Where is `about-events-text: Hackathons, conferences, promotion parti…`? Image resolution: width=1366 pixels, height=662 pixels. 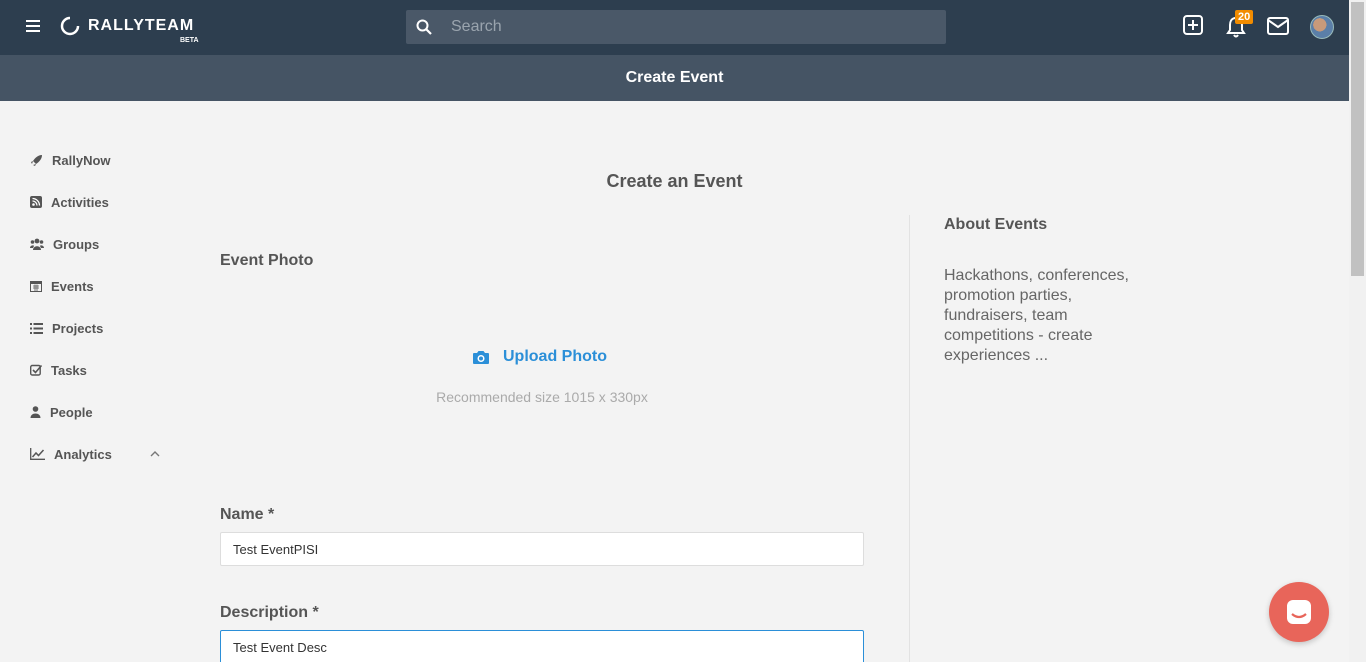 about-events-text: Hackathons, conferences, promotion parti… is located at coordinates (1036, 315).